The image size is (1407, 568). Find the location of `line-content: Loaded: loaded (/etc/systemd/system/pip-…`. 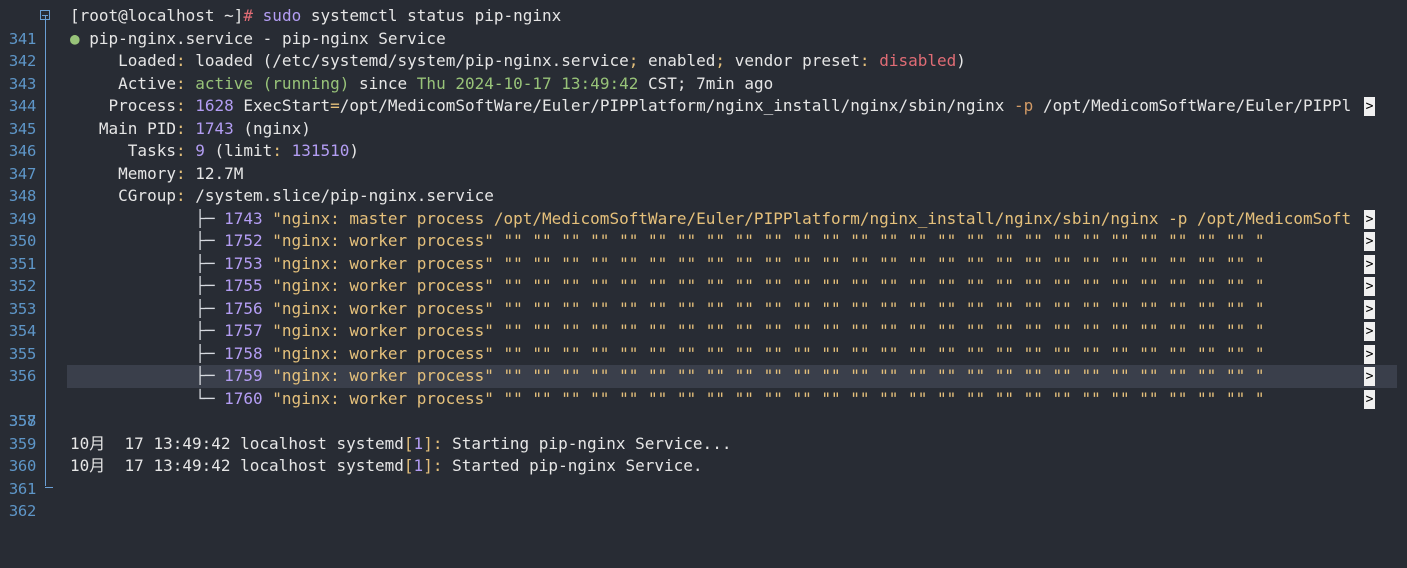

line-content: Loaded: loaded (/etc/systemd/system/pip-… is located at coordinates (518, 61).